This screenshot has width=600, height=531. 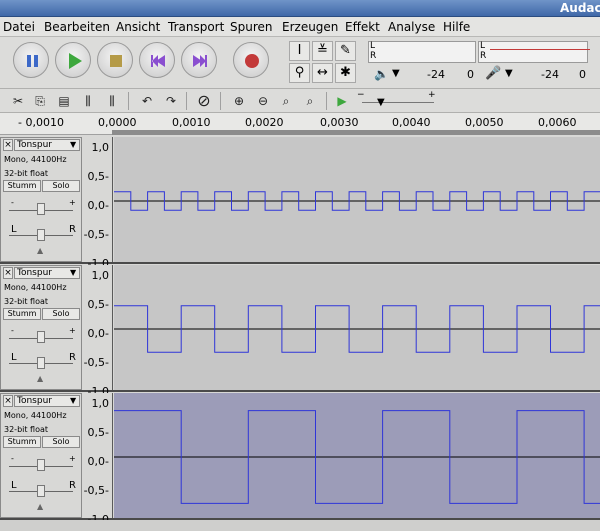 I want to click on output-dropdown-icon: ▼, so click(x=396, y=73).